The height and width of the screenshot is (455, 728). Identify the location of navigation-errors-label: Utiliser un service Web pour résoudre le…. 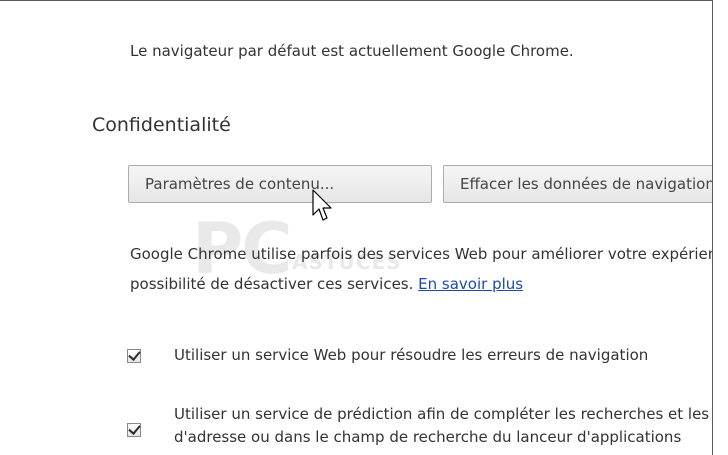
(411, 355).